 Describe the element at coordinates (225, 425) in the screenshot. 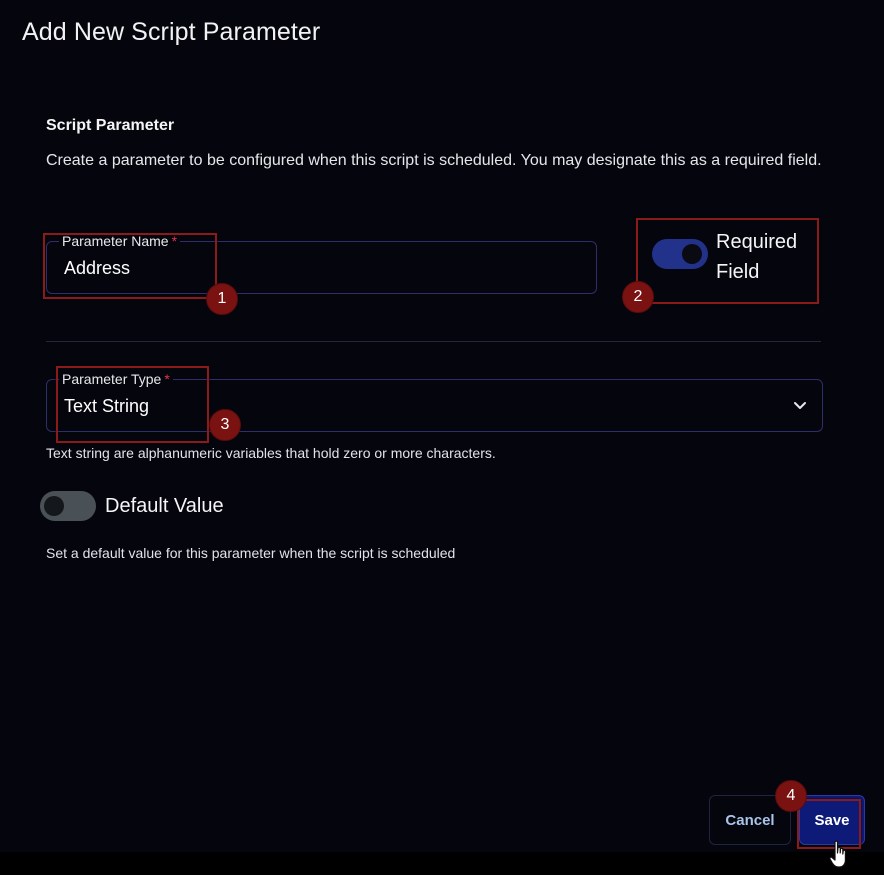

I see `annotation-badge-3: 3` at that location.